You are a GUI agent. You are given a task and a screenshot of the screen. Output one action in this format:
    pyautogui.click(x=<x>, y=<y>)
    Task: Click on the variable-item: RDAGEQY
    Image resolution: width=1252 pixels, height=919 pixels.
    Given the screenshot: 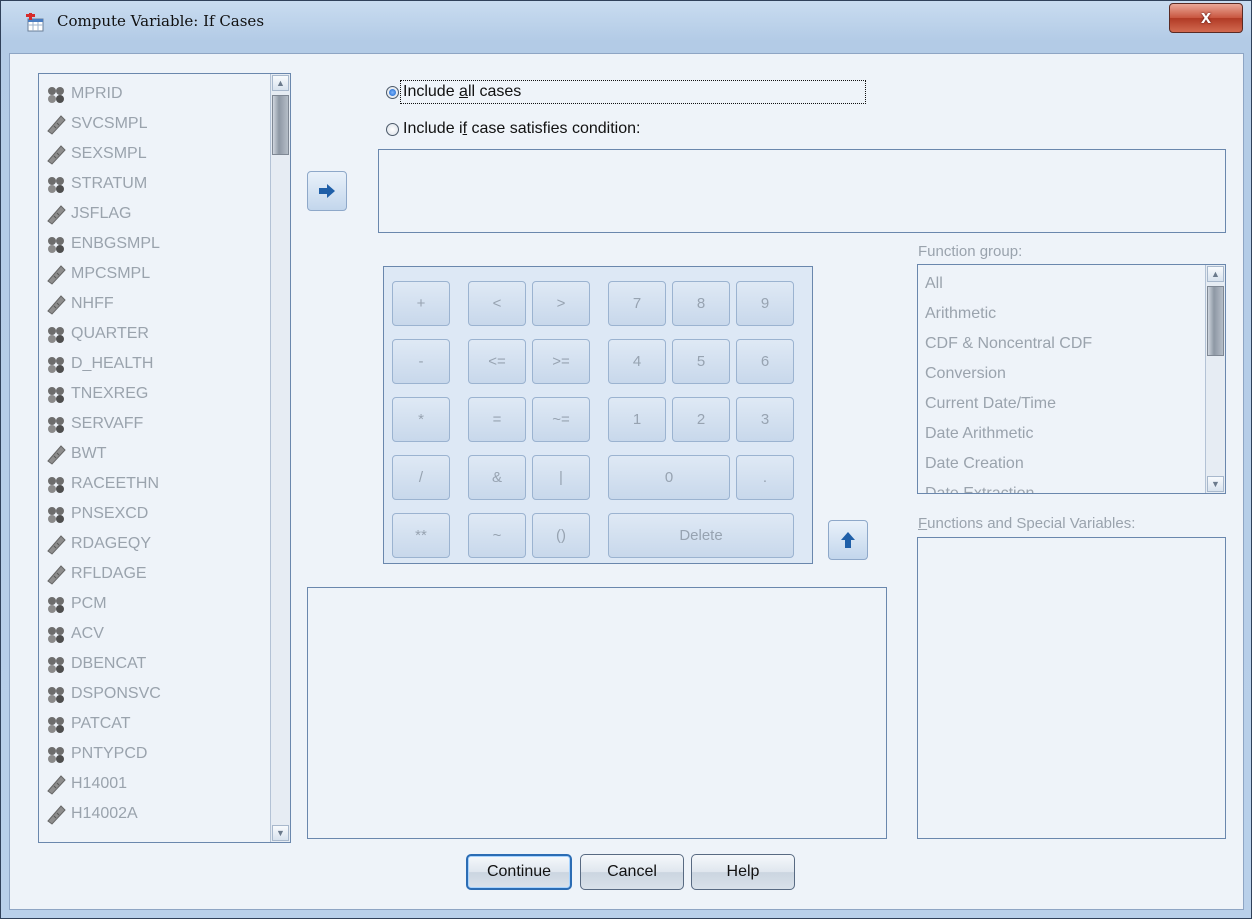 What is the action you would take?
    pyautogui.click(x=98, y=544)
    